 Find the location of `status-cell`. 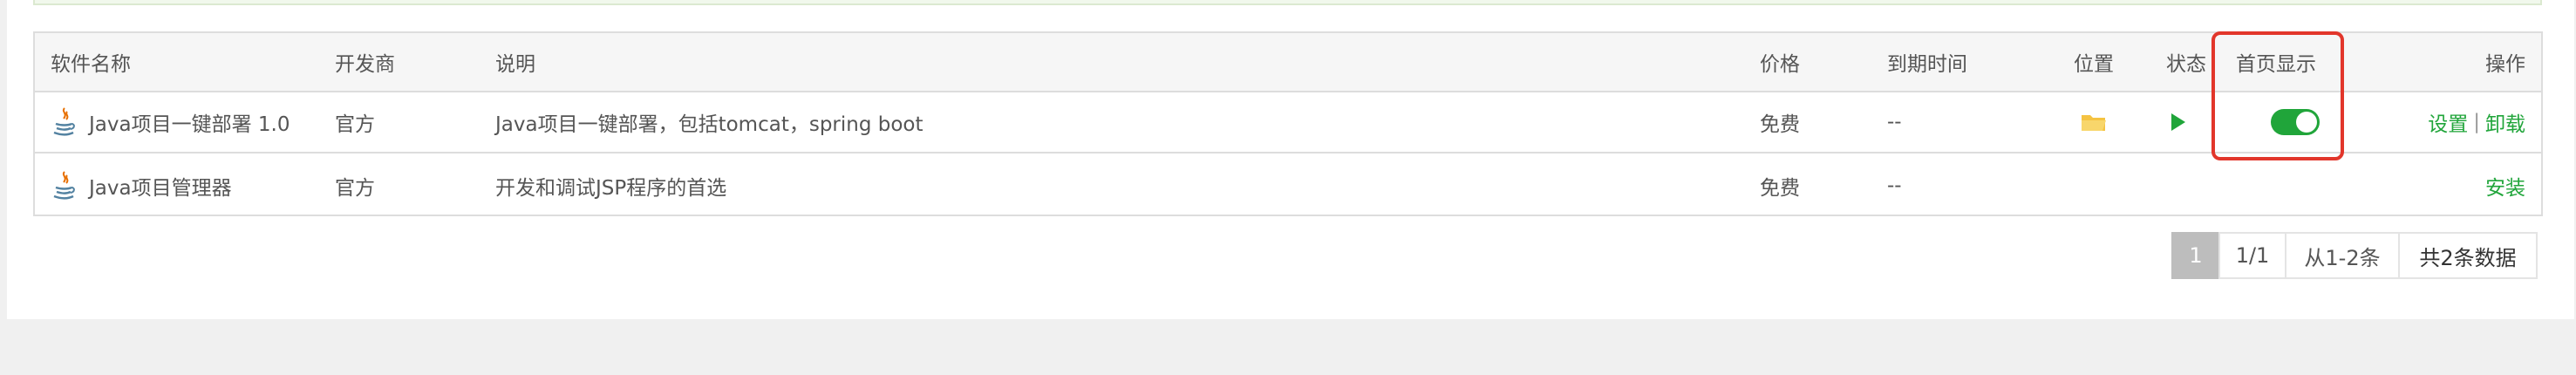

status-cell is located at coordinates (2178, 122).